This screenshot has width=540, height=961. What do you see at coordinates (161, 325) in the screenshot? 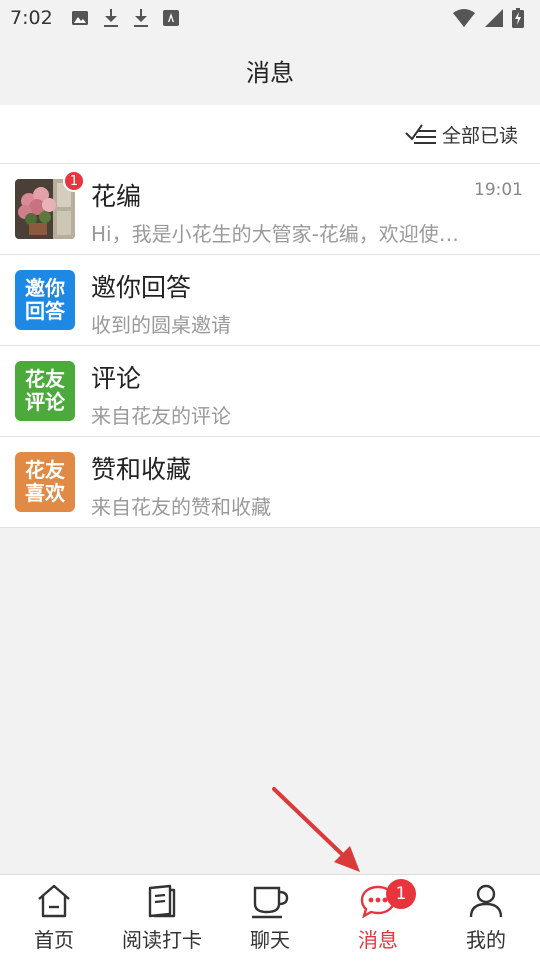
I see `message-subtitle: 收到的圆桌邀请` at bounding box center [161, 325].